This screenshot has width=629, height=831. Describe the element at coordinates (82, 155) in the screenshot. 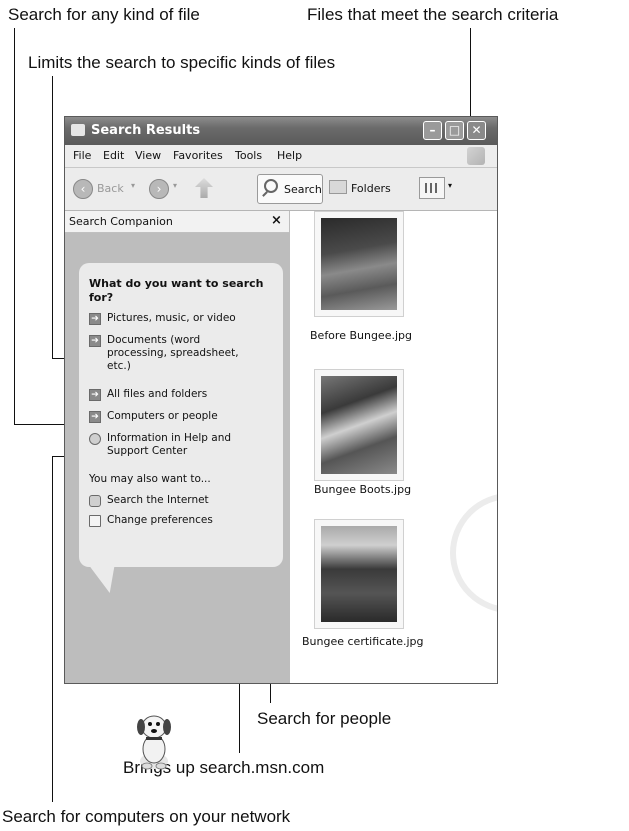

I see `menu-file: File` at that location.